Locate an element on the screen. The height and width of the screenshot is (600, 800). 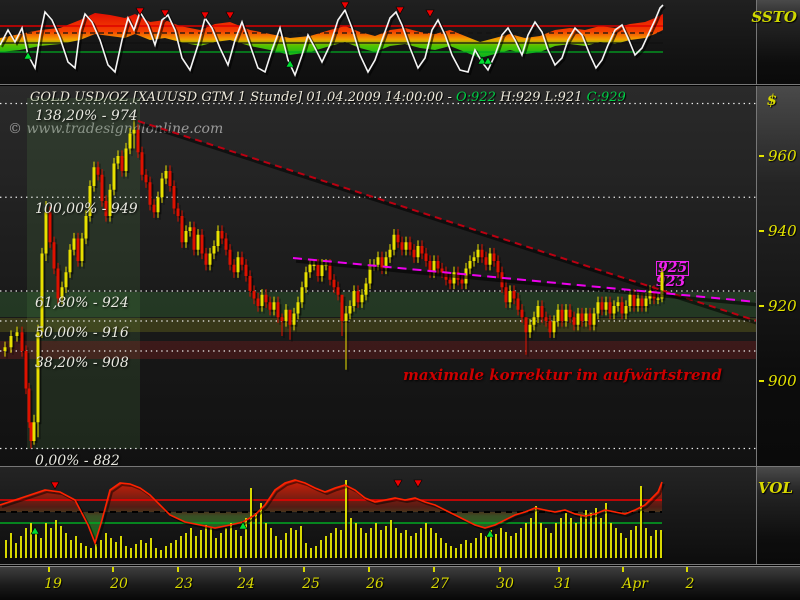
price-axis: $ 960 940 920 900 is located at coordinates (778, 275).